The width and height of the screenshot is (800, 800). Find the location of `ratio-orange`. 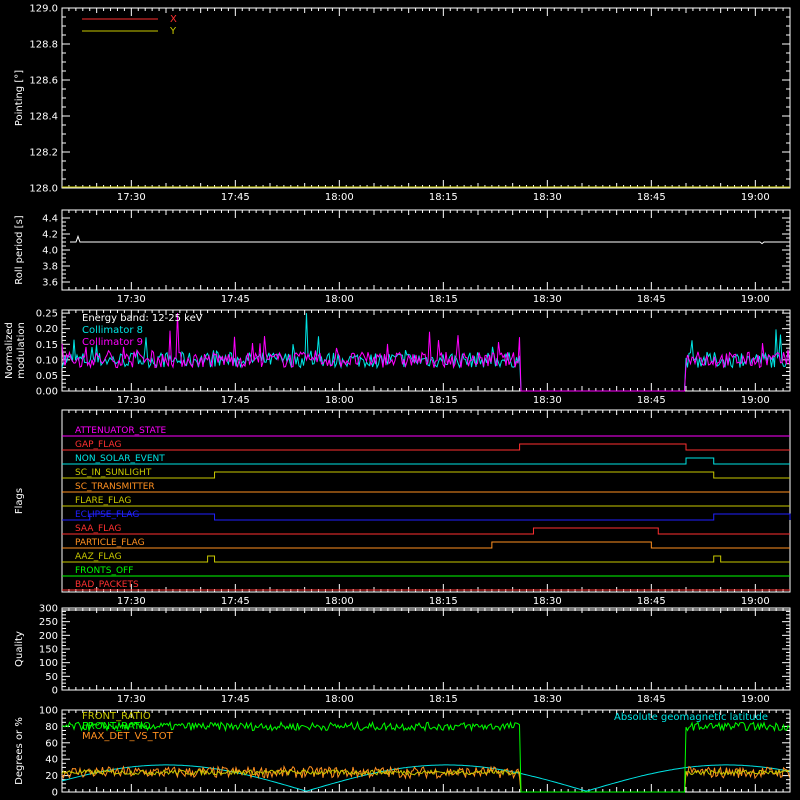

ratio-orange is located at coordinates (425, 778).